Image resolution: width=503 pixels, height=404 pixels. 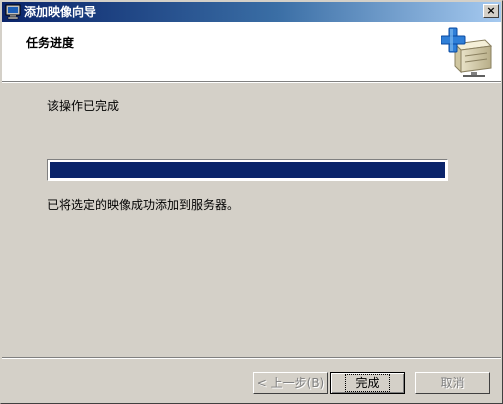 I want to click on finish-button: 完成, so click(x=367, y=383).